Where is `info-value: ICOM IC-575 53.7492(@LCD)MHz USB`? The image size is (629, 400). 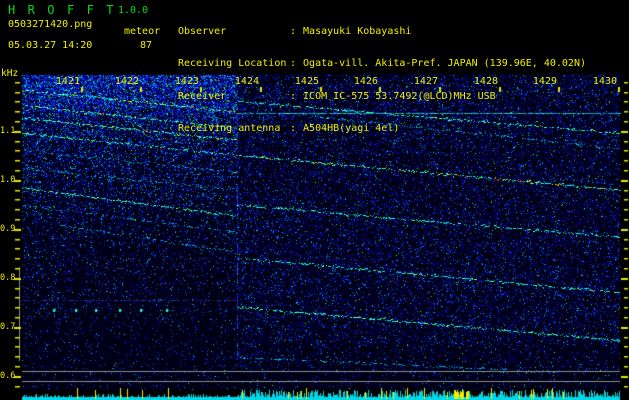
info-value: ICOM IC-575 53.7492(@LCD)MHz USB is located at coordinates (399, 96).